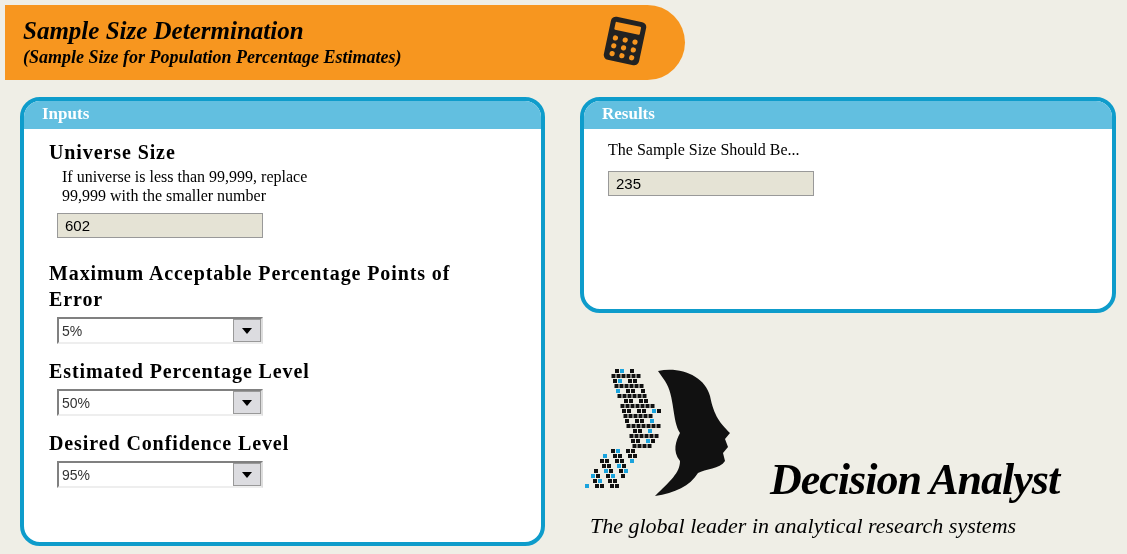 This screenshot has height=554, width=1127. I want to click on logo-text: Decision Analyst, so click(915, 479).